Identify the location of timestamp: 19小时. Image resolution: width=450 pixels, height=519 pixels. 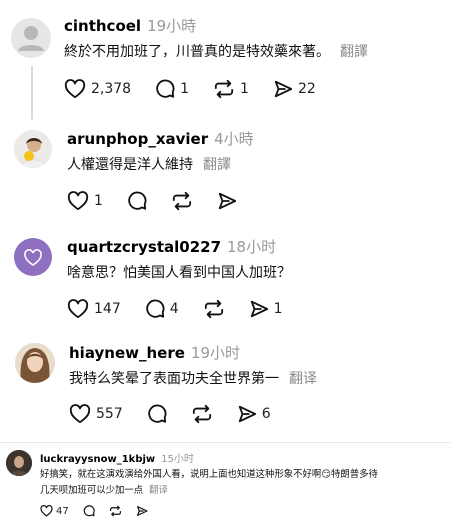
(215, 353).